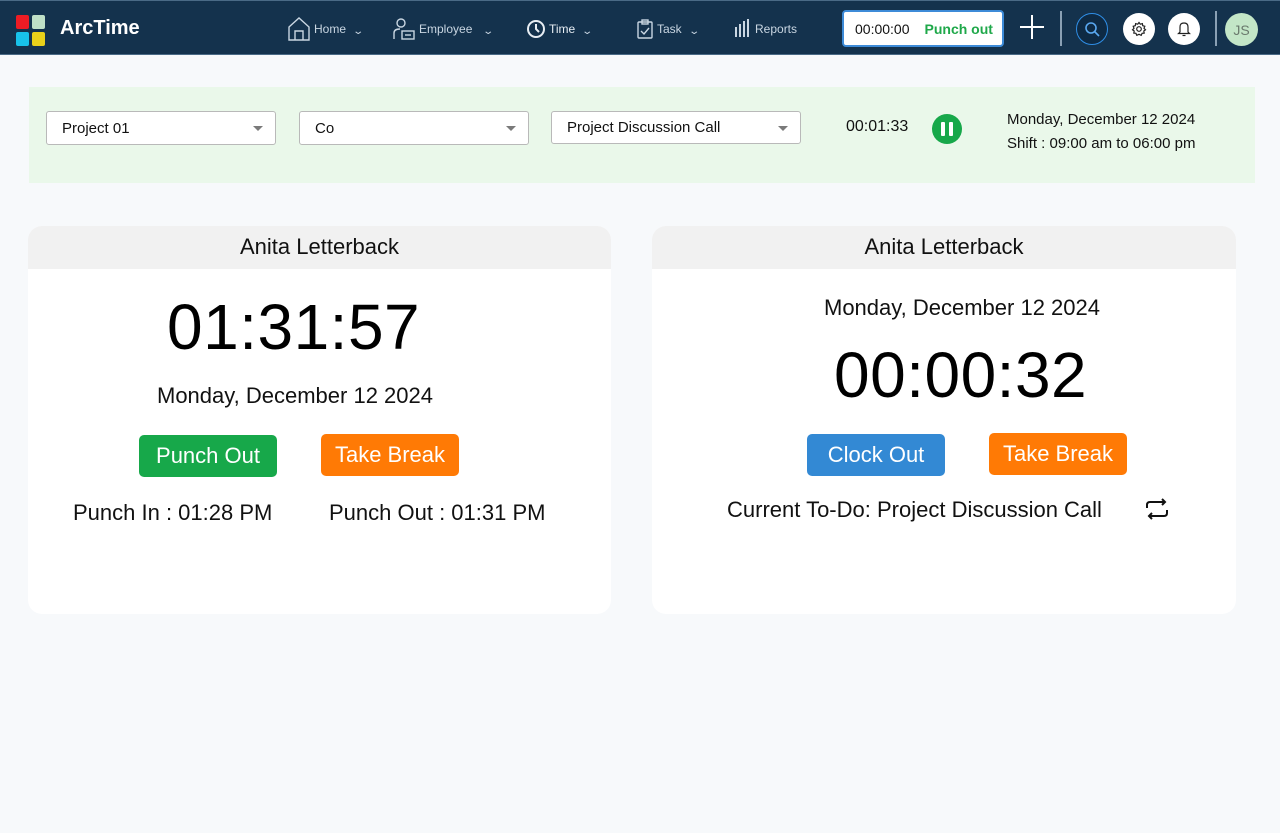 This screenshot has width=1280, height=833. Describe the element at coordinates (294, 327) in the screenshot. I see `elapsed-time: 01:31:57` at that location.